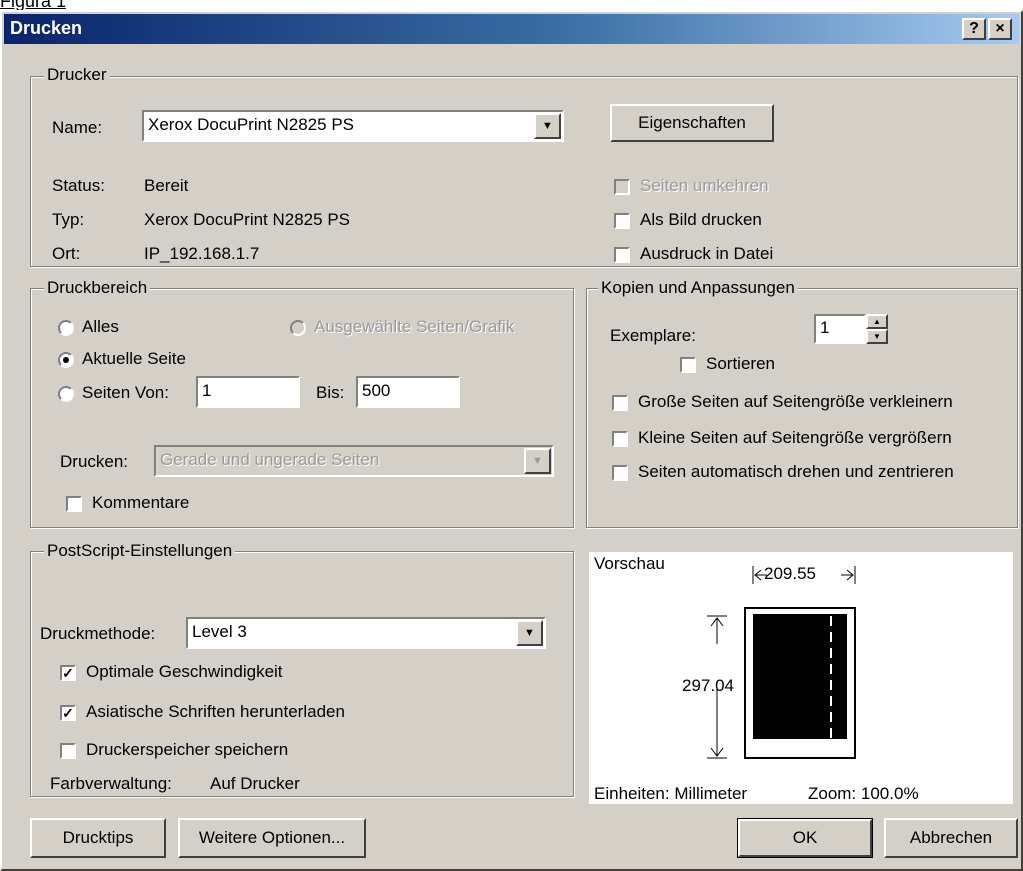 The image size is (1023, 871). I want to click on collate-checkbox, so click(688, 365).